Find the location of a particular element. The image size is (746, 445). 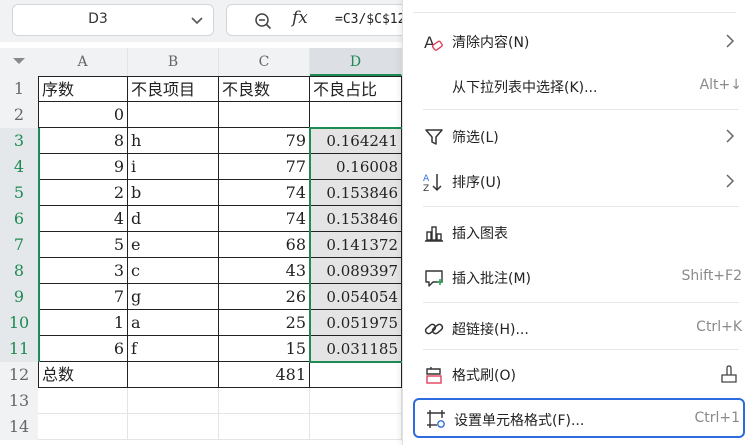

select-all-corner is located at coordinates (19, 62).